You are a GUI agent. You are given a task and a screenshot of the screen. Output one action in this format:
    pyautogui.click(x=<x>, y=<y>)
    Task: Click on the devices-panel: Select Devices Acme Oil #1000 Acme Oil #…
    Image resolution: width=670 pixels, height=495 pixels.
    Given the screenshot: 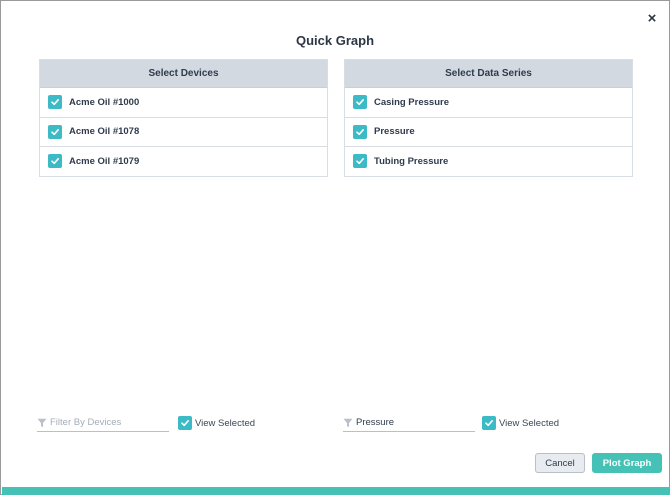 What is the action you would take?
    pyautogui.click(x=183, y=118)
    